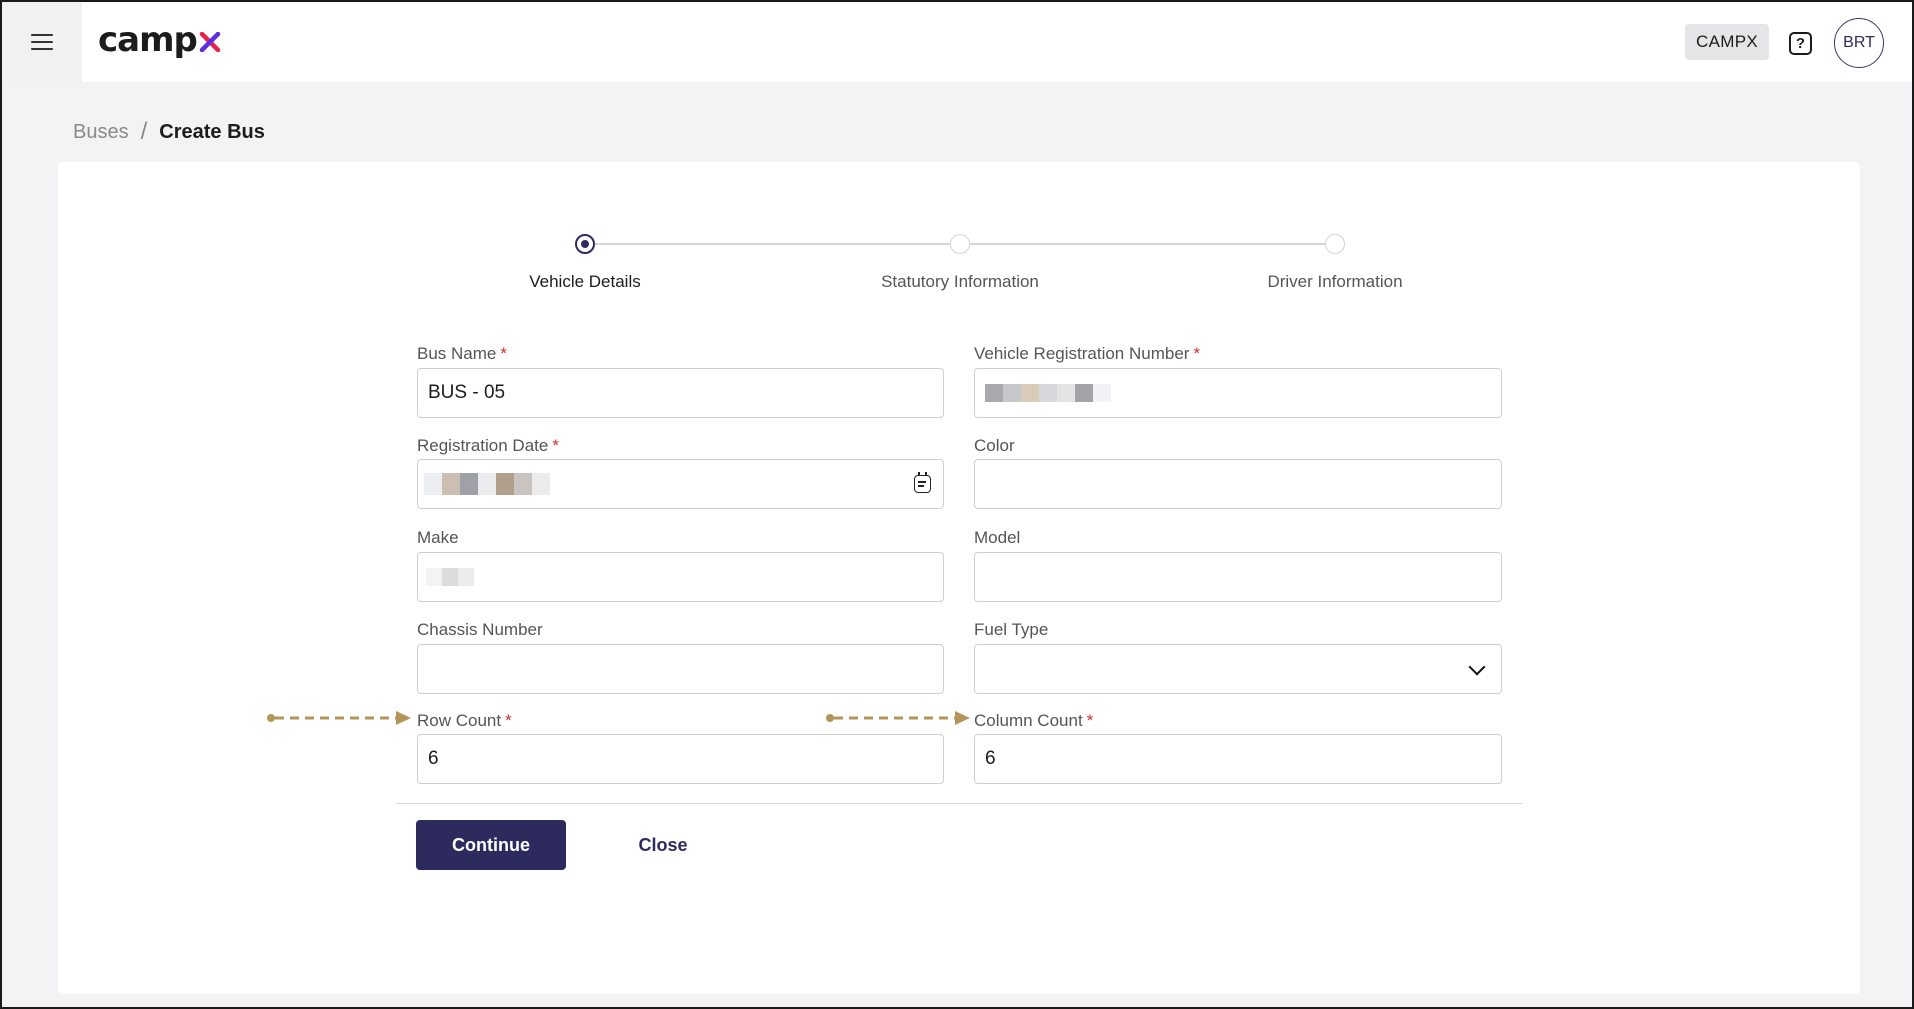 This screenshot has width=1914, height=1009. Describe the element at coordinates (459, 720) in the screenshot. I see `row-count-label-text: Row Count` at that location.